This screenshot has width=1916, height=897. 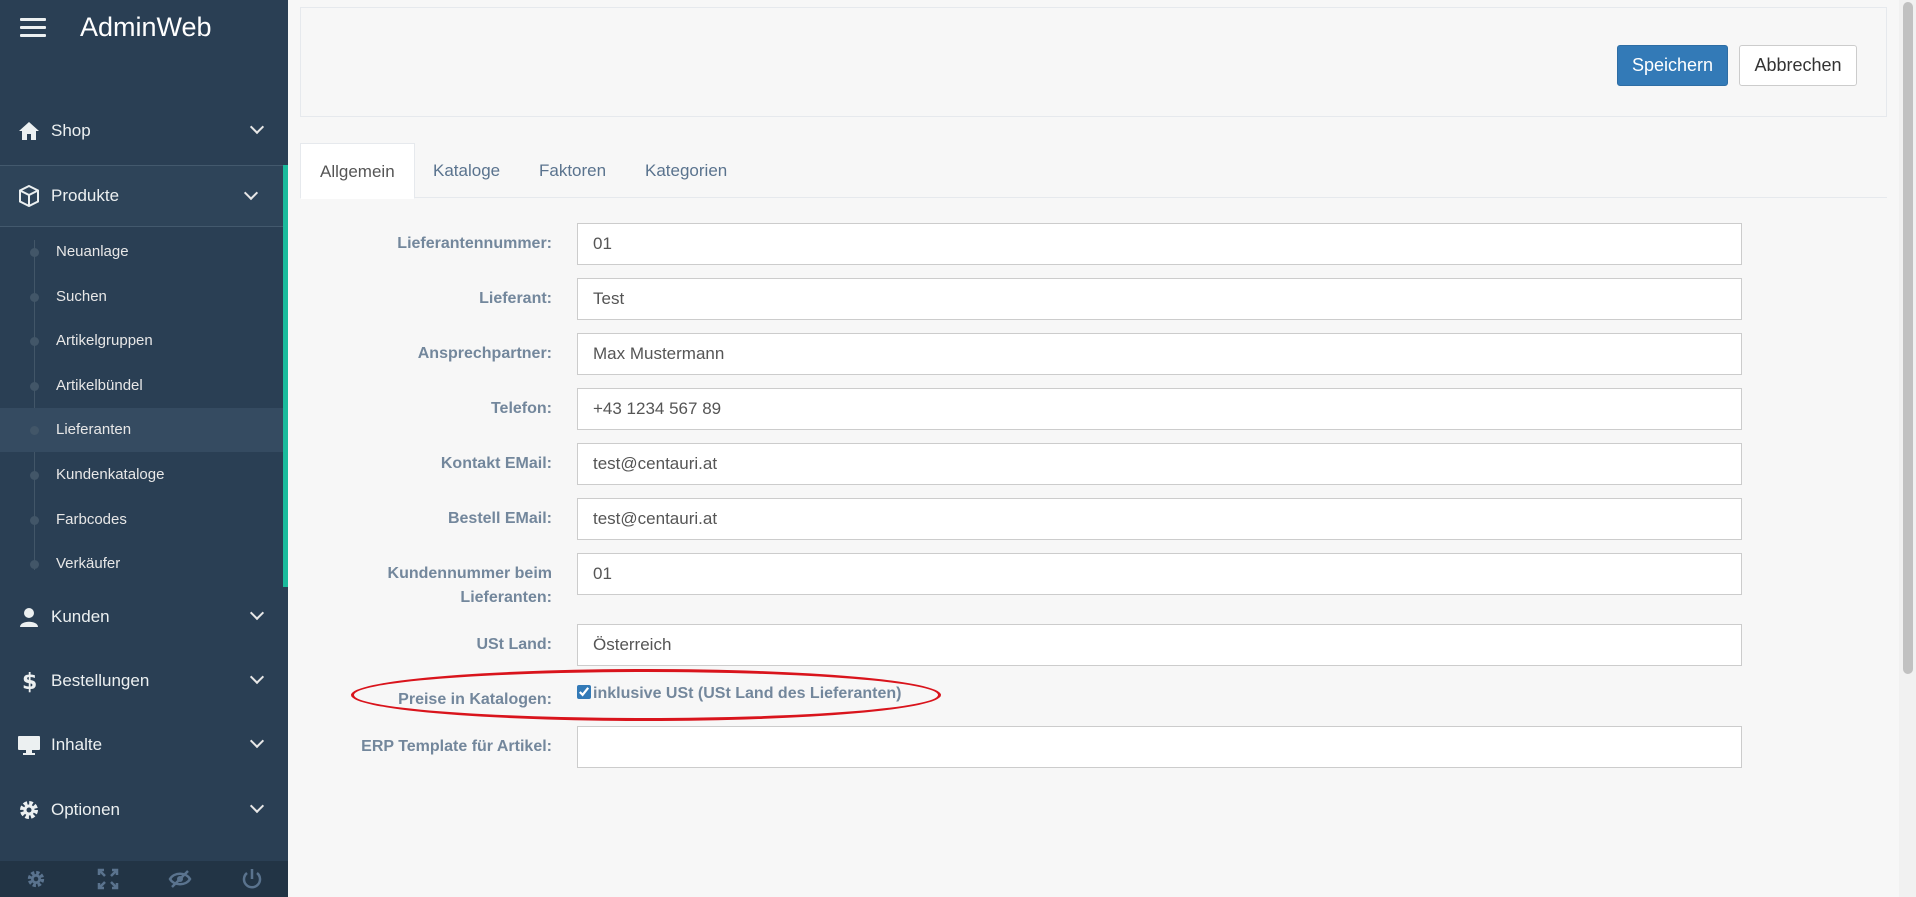 I want to click on hide-icon, so click(x=180, y=879).